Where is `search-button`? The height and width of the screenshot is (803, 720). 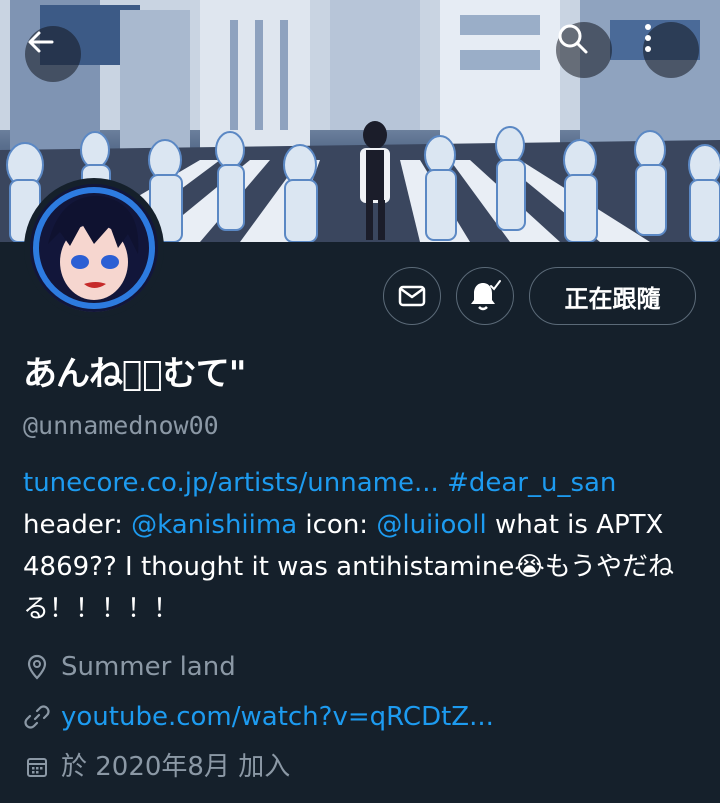
search-button is located at coordinates (584, 50).